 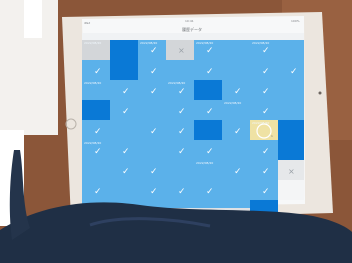 I want to click on status-battery: 100%, so click(x=295, y=21).